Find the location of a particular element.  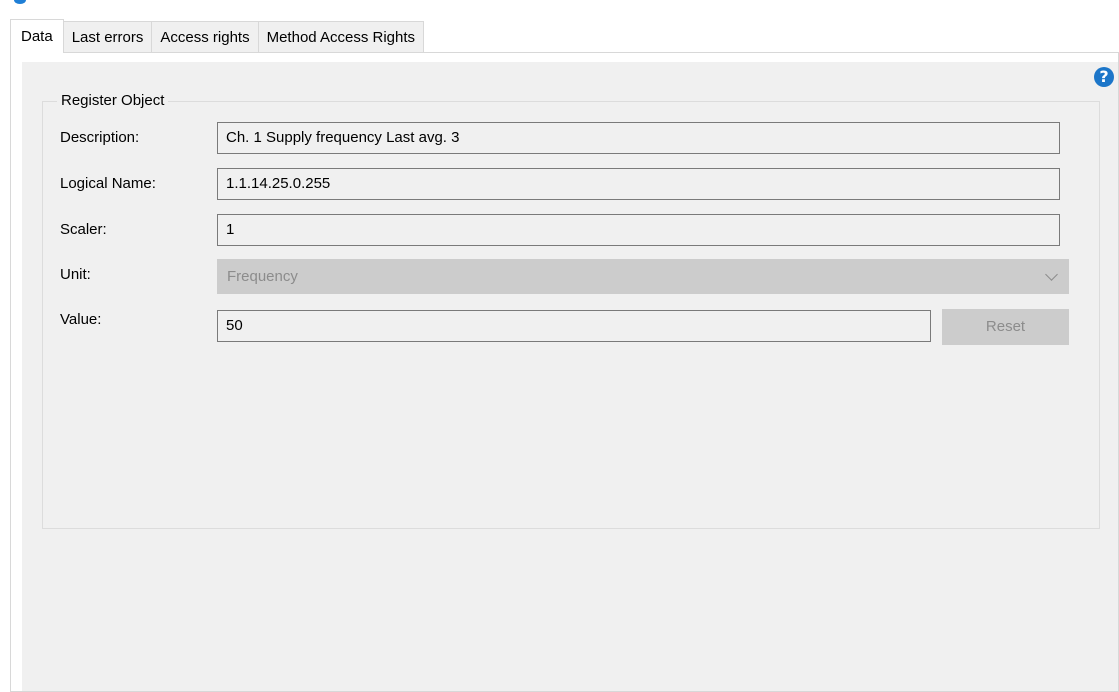

help-icon: ? is located at coordinates (1104, 77).